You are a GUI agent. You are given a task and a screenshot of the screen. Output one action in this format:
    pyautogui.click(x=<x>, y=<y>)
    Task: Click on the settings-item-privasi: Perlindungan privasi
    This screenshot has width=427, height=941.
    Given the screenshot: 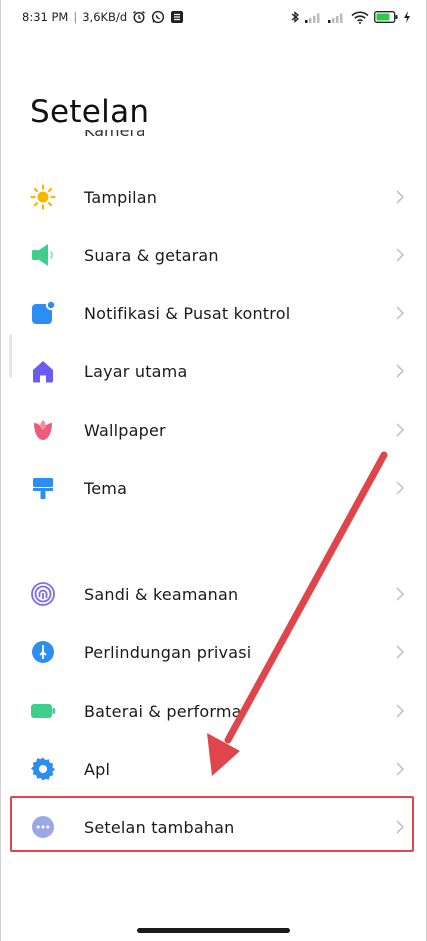 What is the action you would take?
    pyautogui.click(x=213, y=652)
    